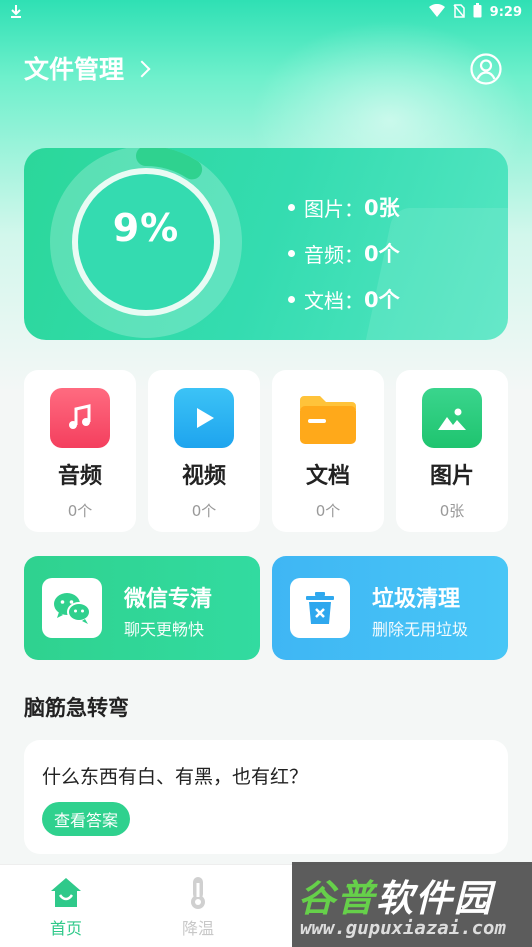  I want to click on profile-button, so click(486, 69).